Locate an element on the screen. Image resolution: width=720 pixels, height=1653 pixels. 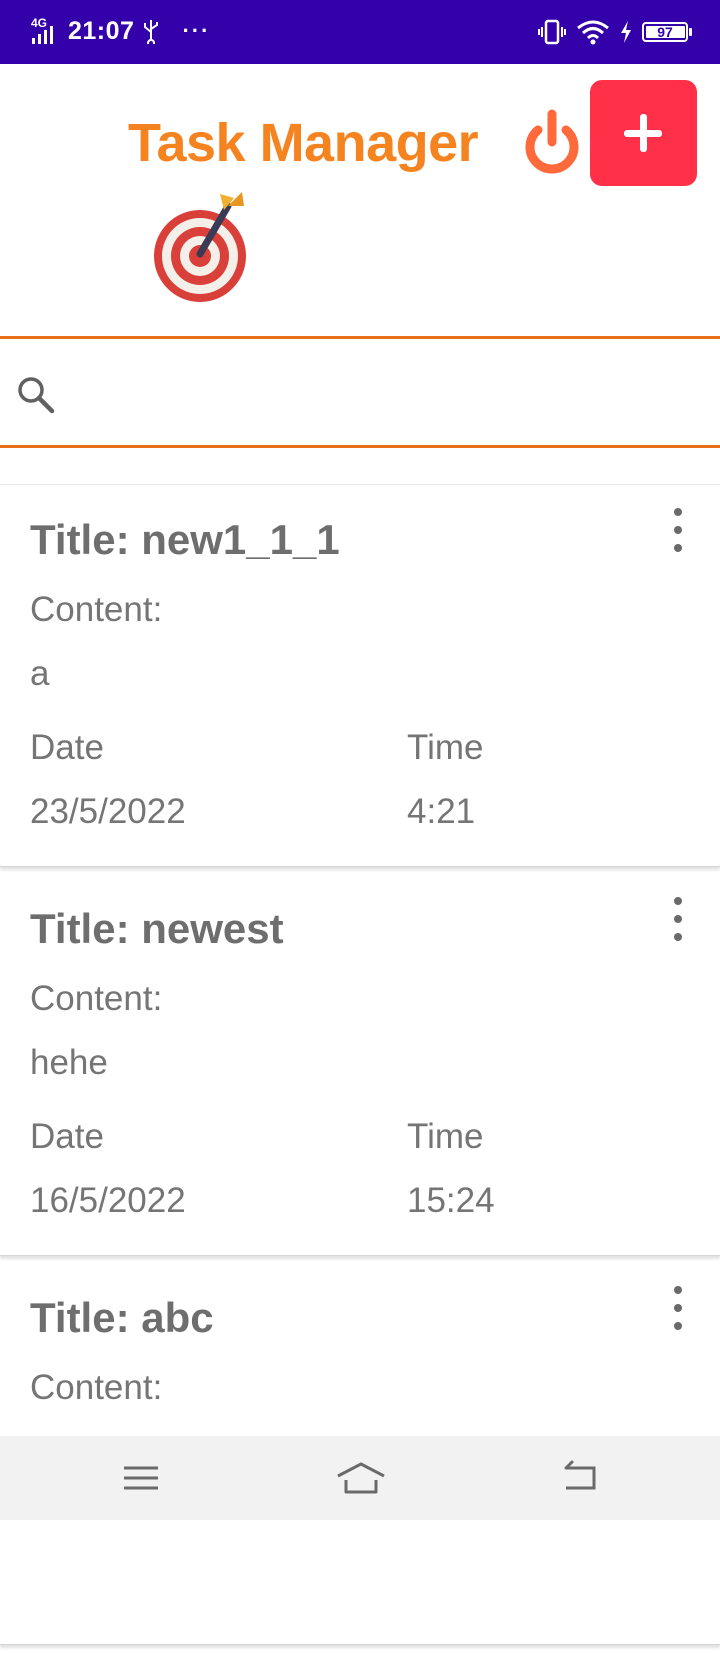
status-more: ··· is located at coordinates (196, 30).